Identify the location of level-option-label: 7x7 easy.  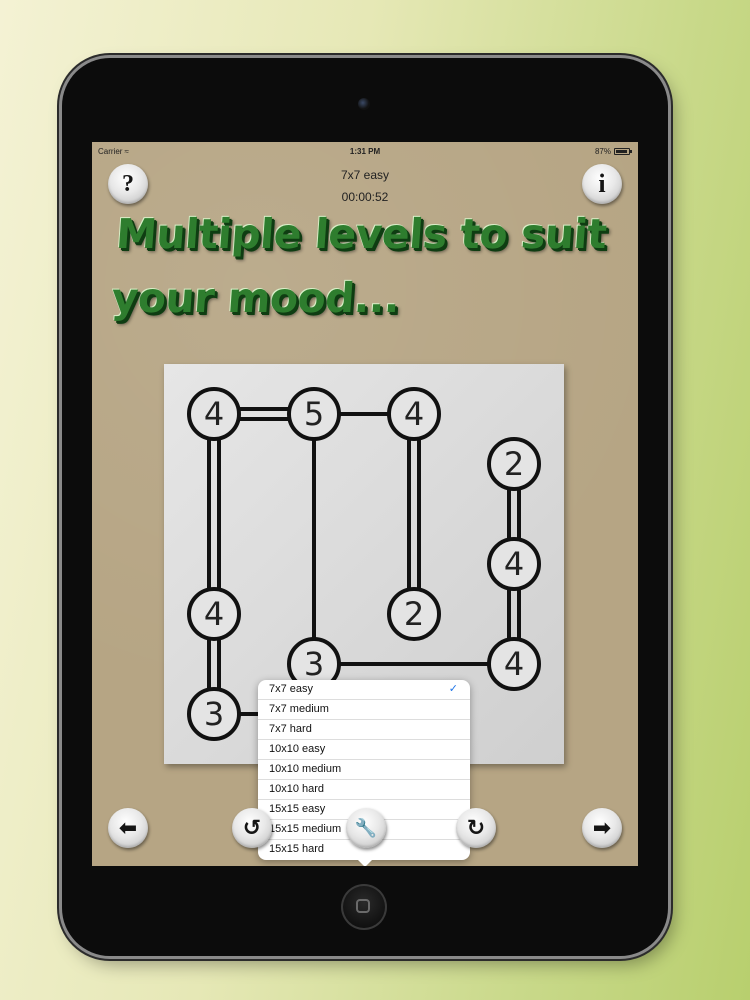
(291, 689).